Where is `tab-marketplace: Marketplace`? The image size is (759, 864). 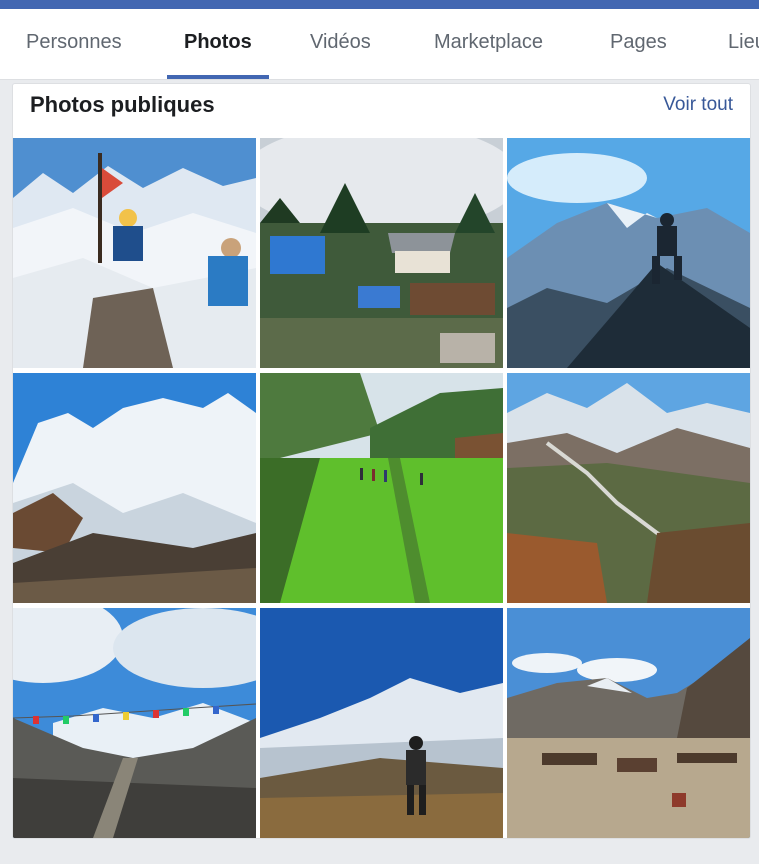 tab-marketplace: Marketplace is located at coordinates (488, 44).